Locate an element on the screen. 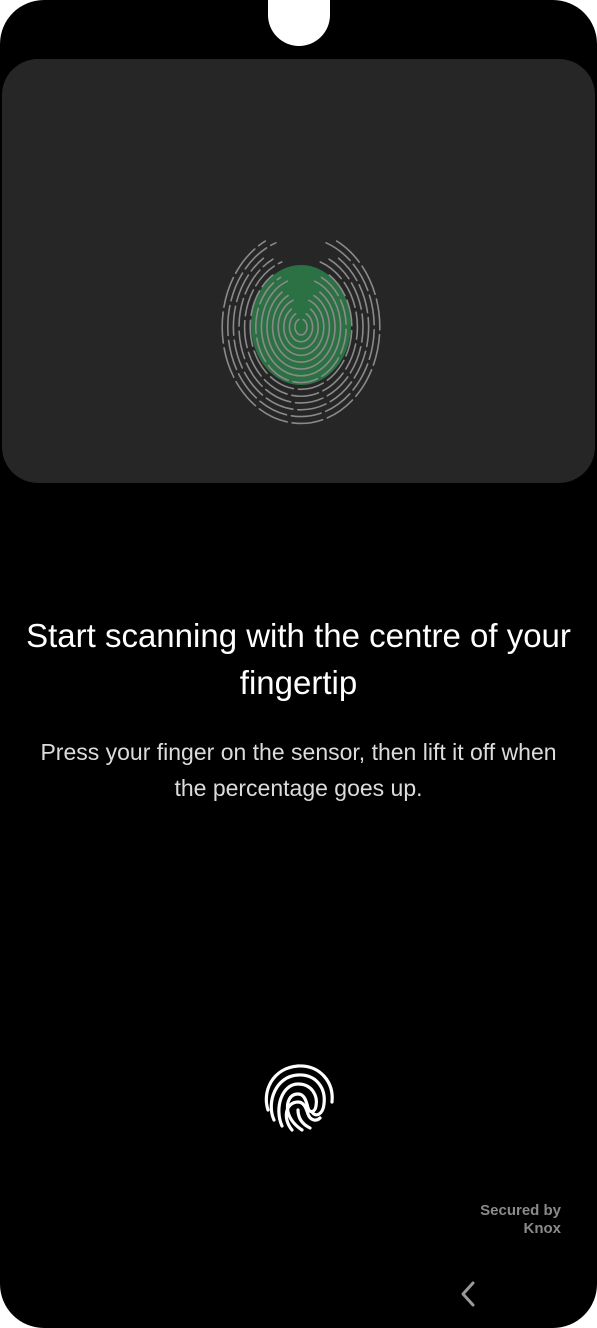 This screenshot has width=597, height=1328. secured-by-label: Secured by is located at coordinates (520, 1210).